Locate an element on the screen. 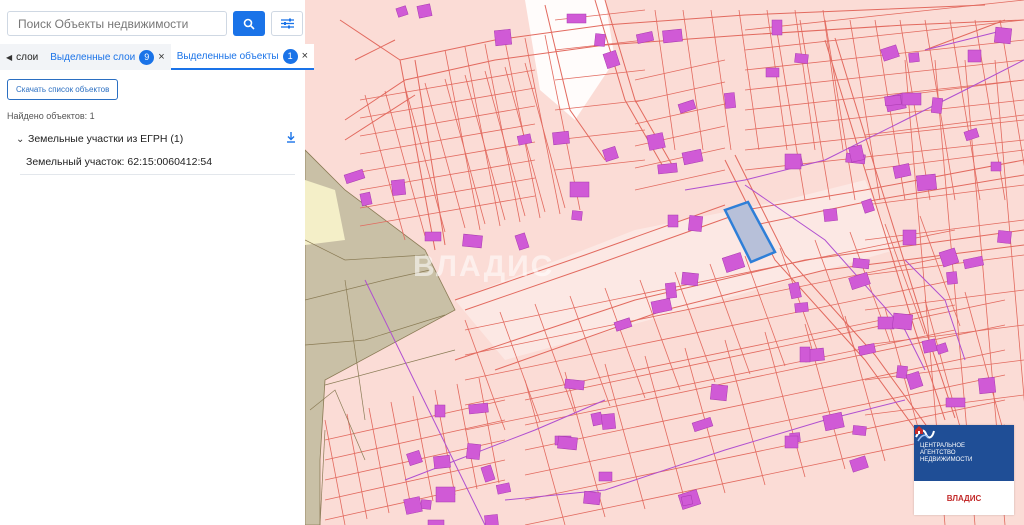  selected-layers-badge: 9 is located at coordinates (147, 57).